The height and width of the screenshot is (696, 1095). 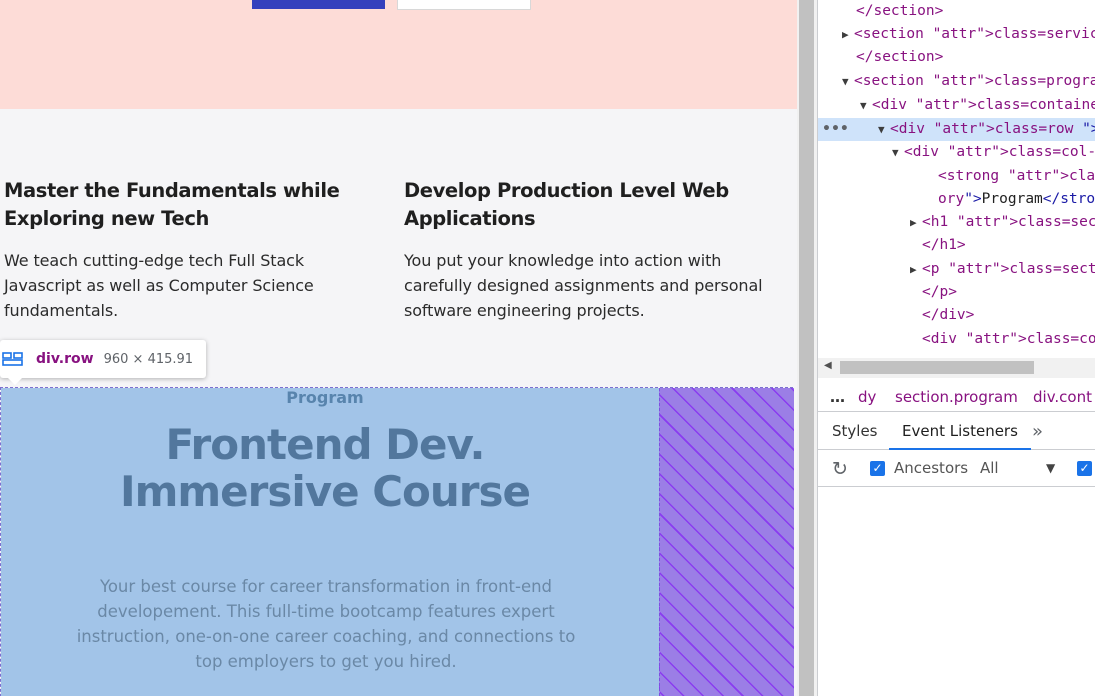 I want to click on breadcrumb-item: section.program, so click(x=956, y=397).